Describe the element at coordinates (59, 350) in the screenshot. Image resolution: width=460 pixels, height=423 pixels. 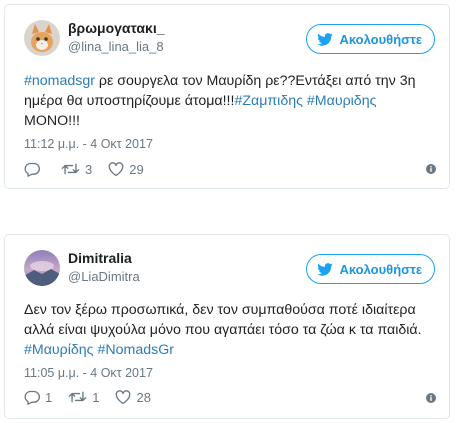
I see `hashtag-link: #Μαυρίδης` at that location.